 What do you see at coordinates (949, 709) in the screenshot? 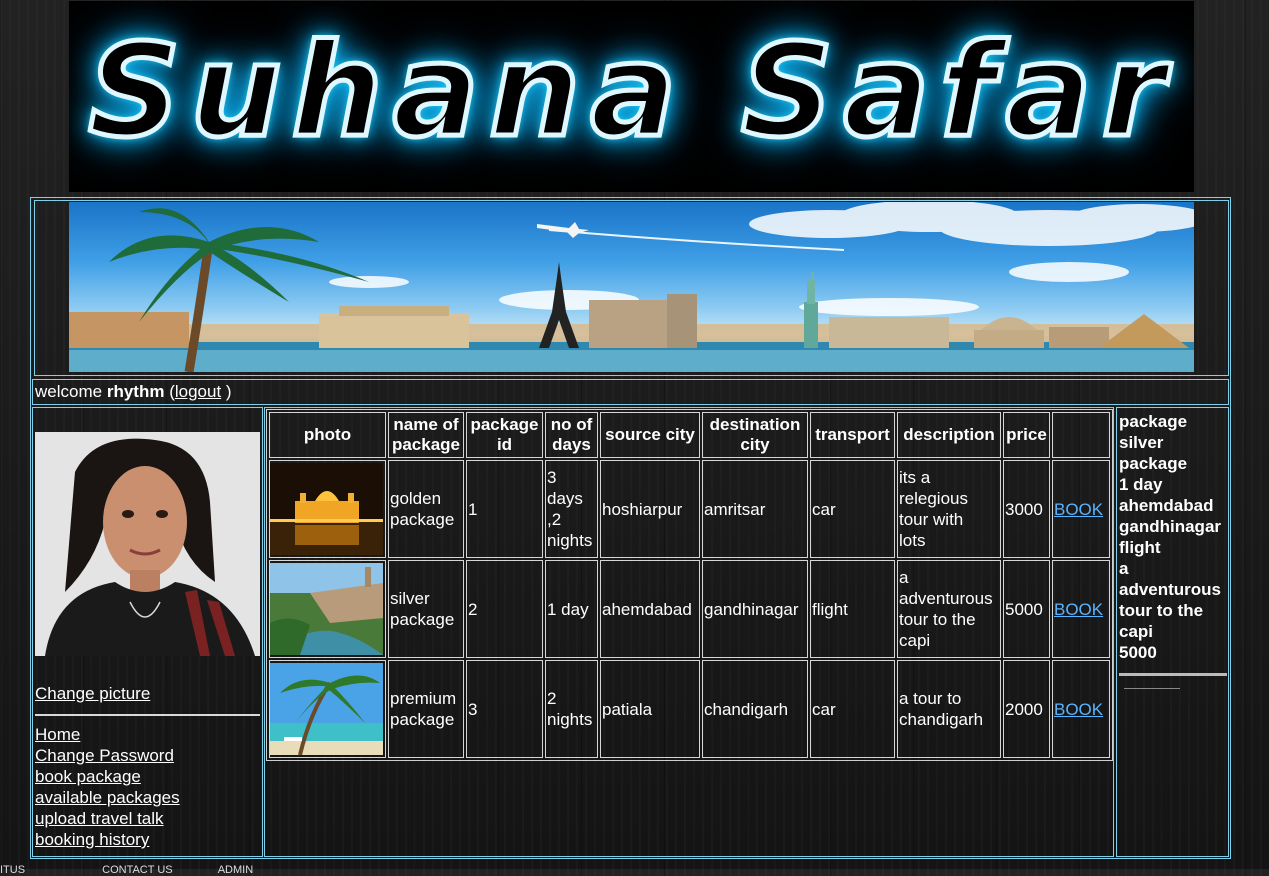
I see `package-description: a tour to chandigarh` at bounding box center [949, 709].